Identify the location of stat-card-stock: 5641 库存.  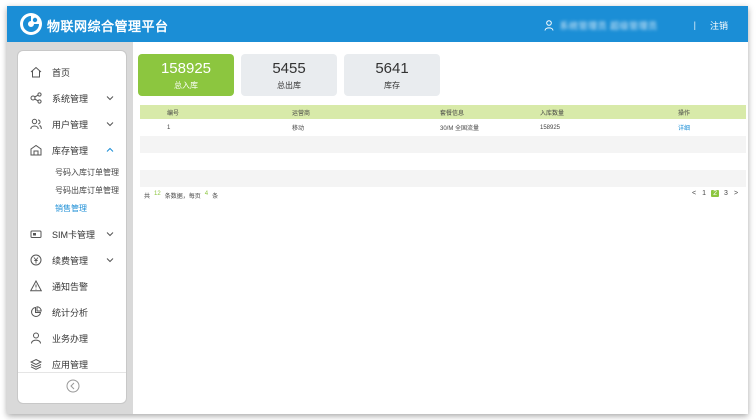
(392, 75).